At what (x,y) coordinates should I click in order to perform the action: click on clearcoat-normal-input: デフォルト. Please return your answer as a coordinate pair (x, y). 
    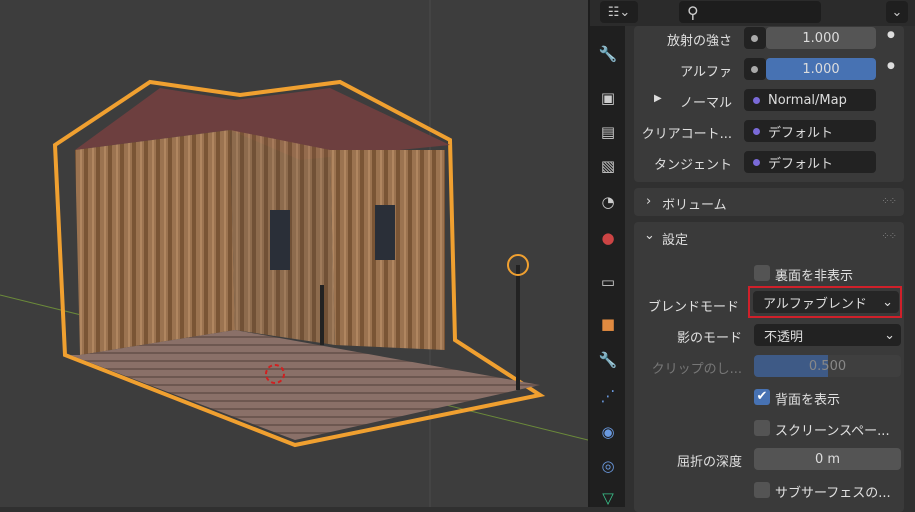
    Looking at the image, I should click on (810, 131).